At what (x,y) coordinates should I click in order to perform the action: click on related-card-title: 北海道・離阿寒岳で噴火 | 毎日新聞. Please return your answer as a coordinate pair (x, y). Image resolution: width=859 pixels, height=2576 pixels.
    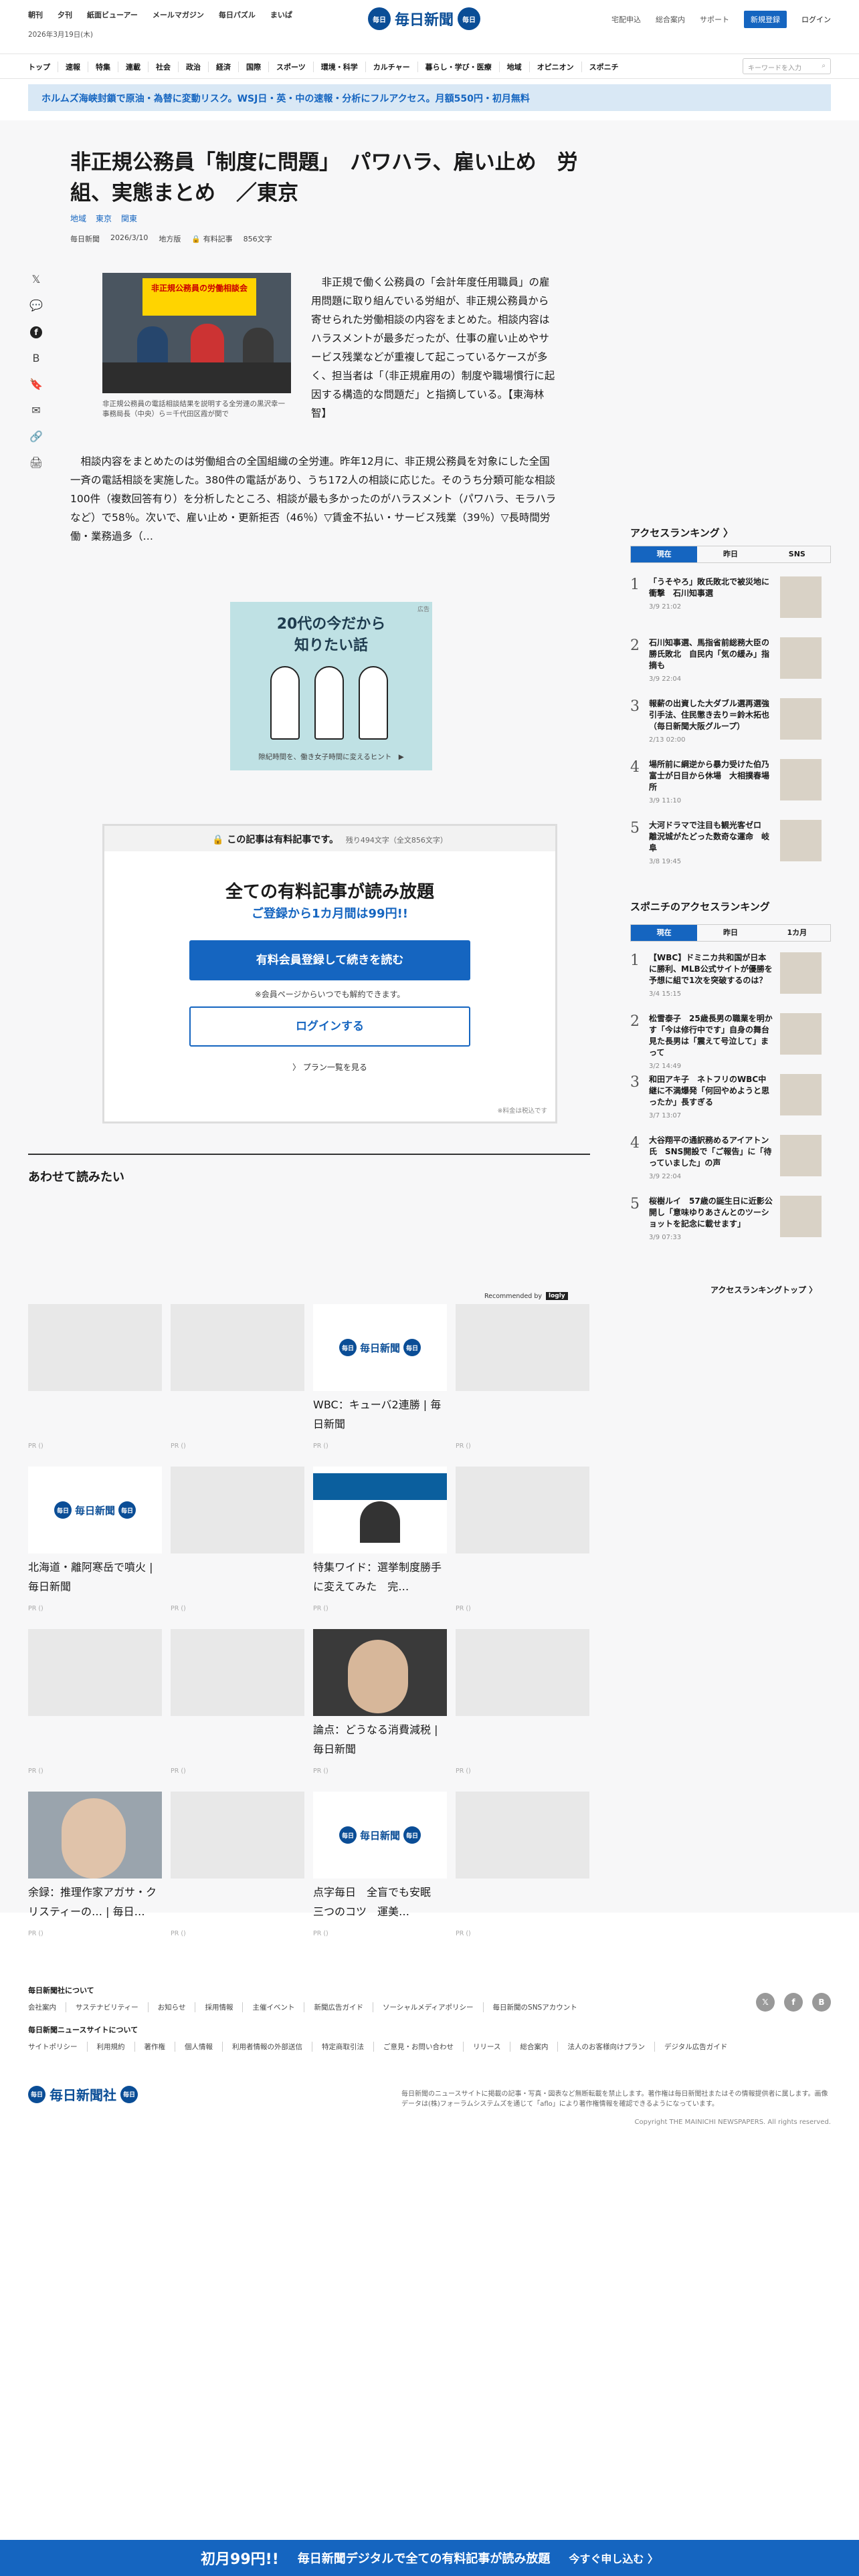
    Looking at the image, I should click on (95, 1577).